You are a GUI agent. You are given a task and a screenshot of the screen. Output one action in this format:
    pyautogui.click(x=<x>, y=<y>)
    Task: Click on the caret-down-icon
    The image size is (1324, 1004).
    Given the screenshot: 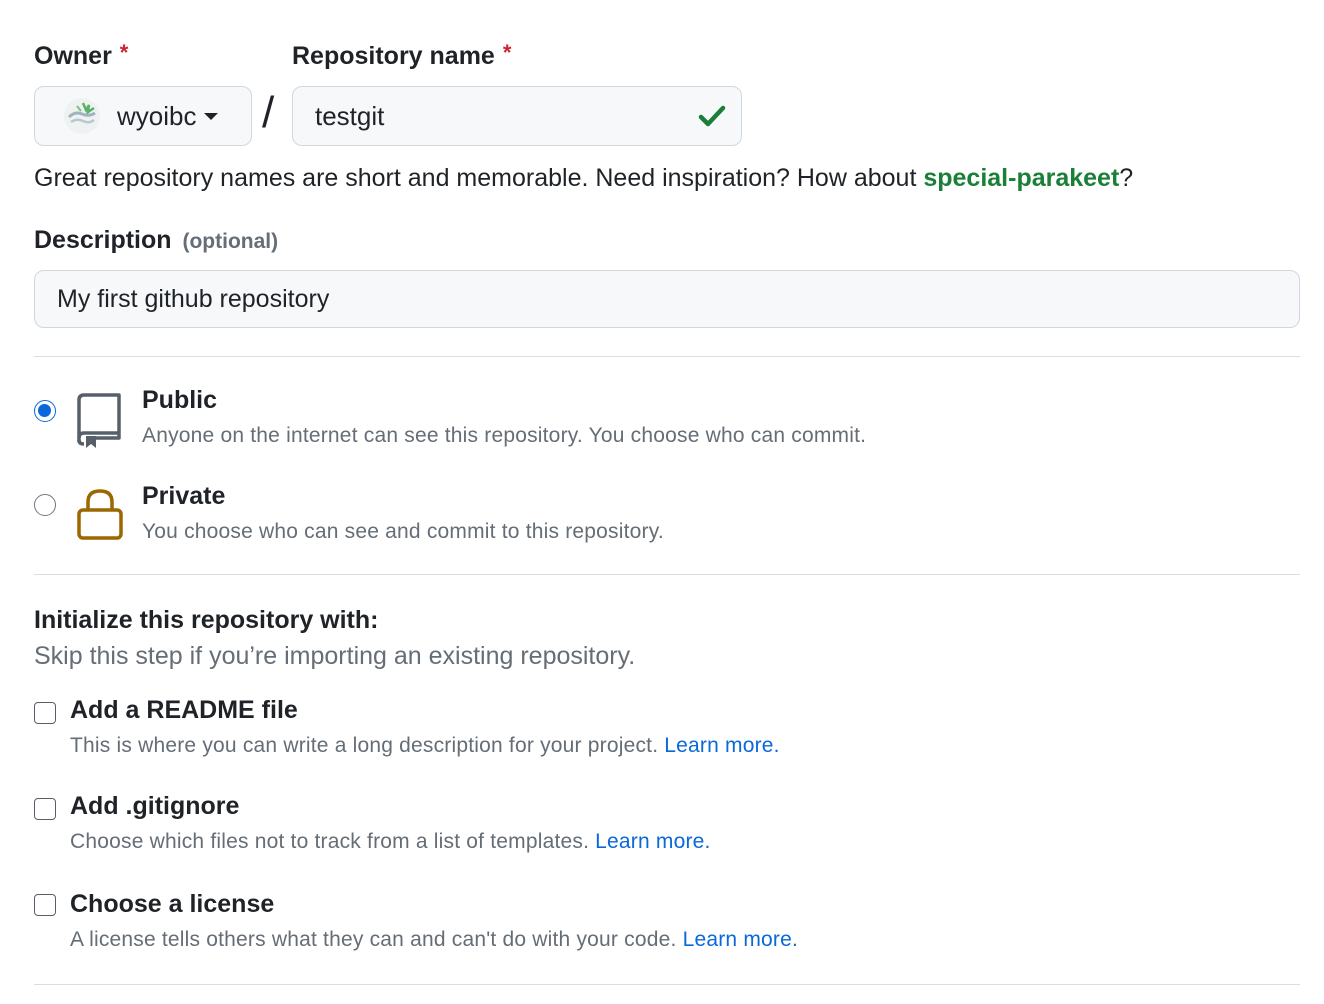 What is the action you would take?
    pyautogui.click(x=211, y=116)
    